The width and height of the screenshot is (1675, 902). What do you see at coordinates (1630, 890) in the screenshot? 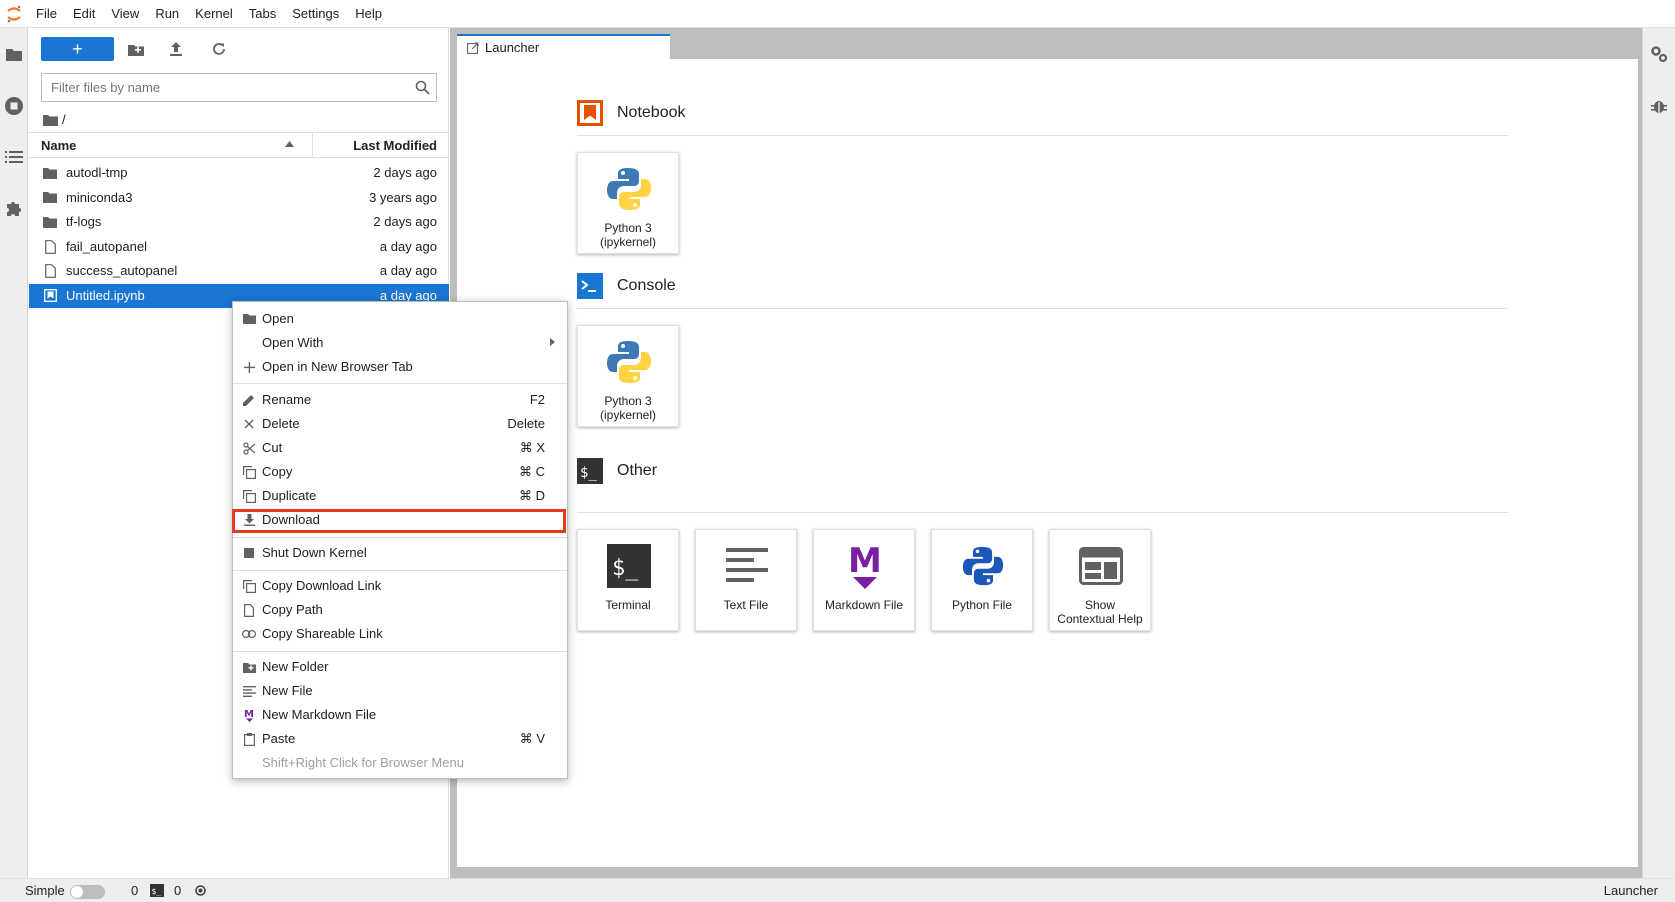
I see `status-active-document: Launcher` at bounding box center [1630, 890].